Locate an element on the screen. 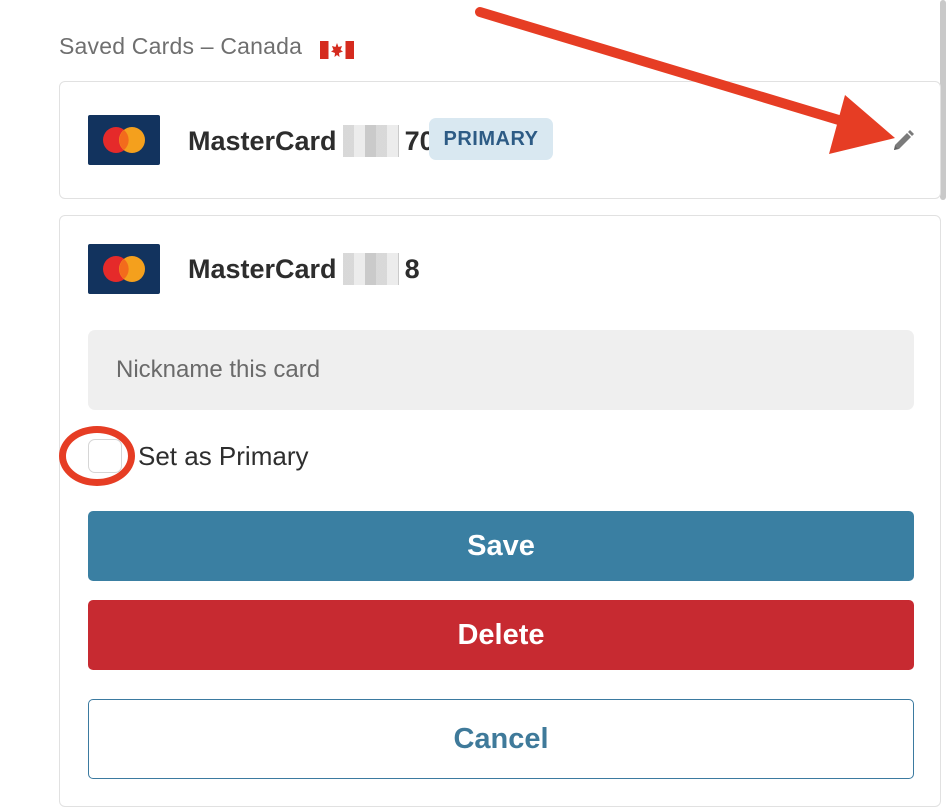  pencil-icon is located at coordinates (904, 140).